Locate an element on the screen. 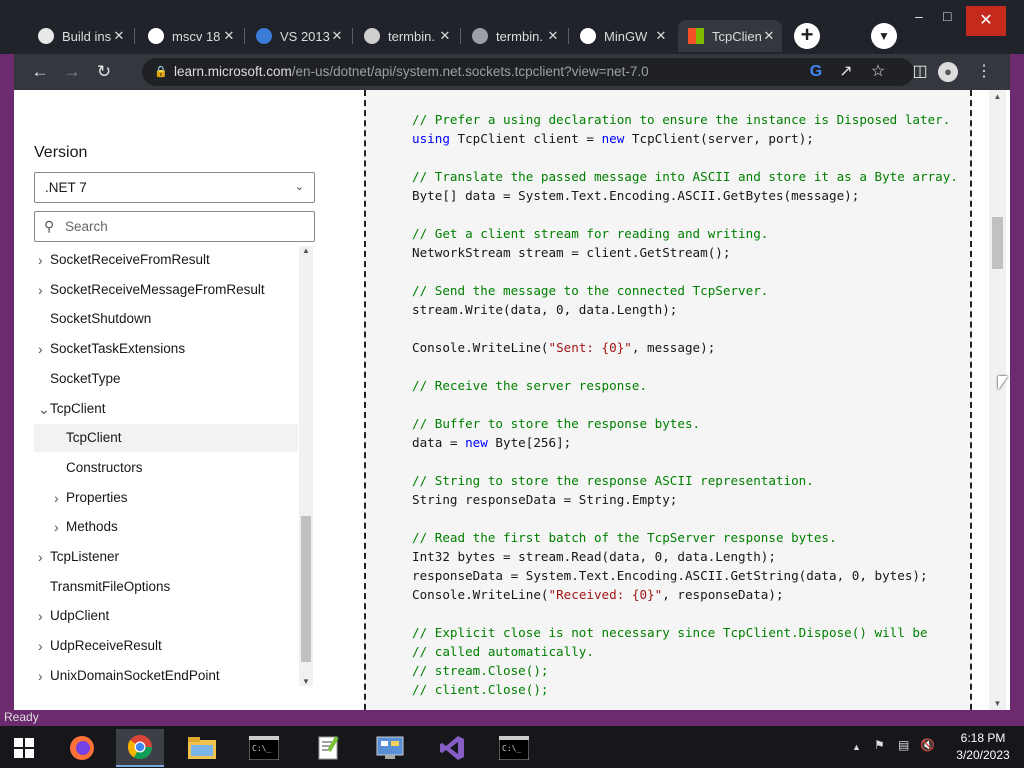  firefox-icon is located at coordinates (82, 748).